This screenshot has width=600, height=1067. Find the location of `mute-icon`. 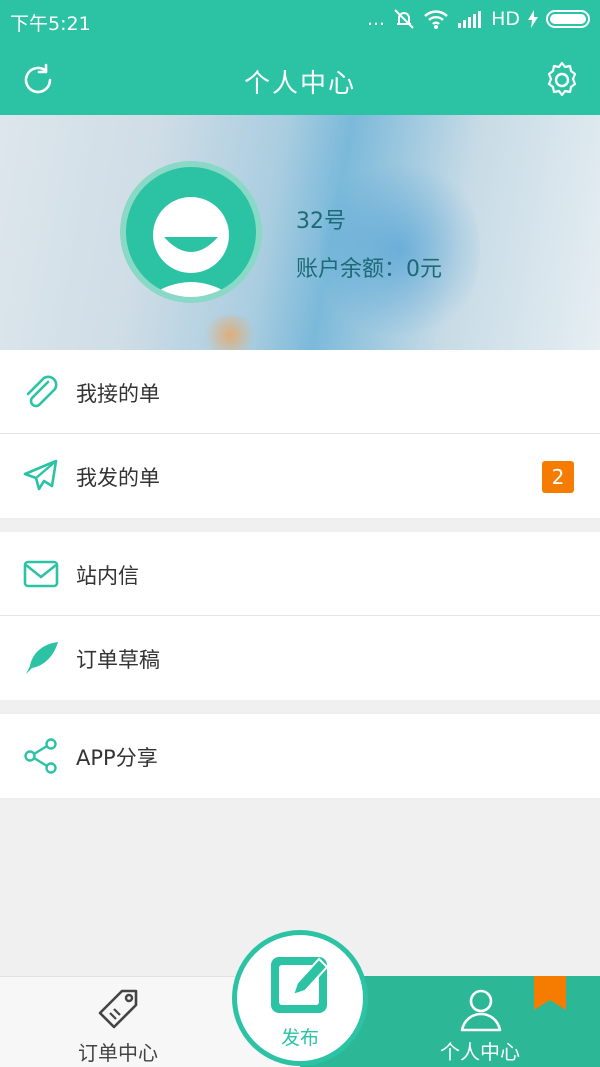

mute-icon is located at coordinates (404, 19).